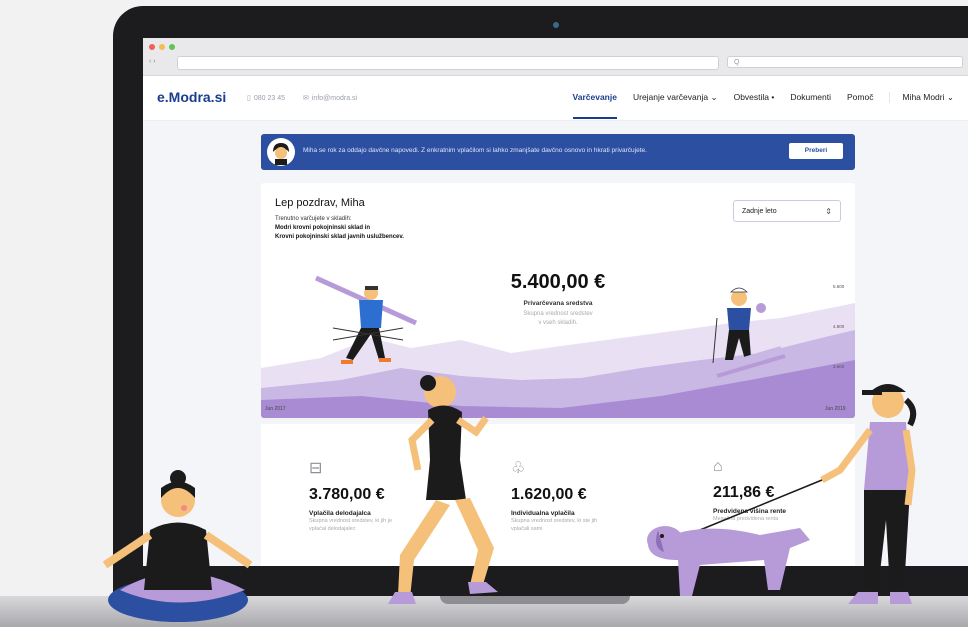  What do you see at coordinates (535, 600) in the screenshot?
I see `laptop-notch` at bounding box center [535, 600].